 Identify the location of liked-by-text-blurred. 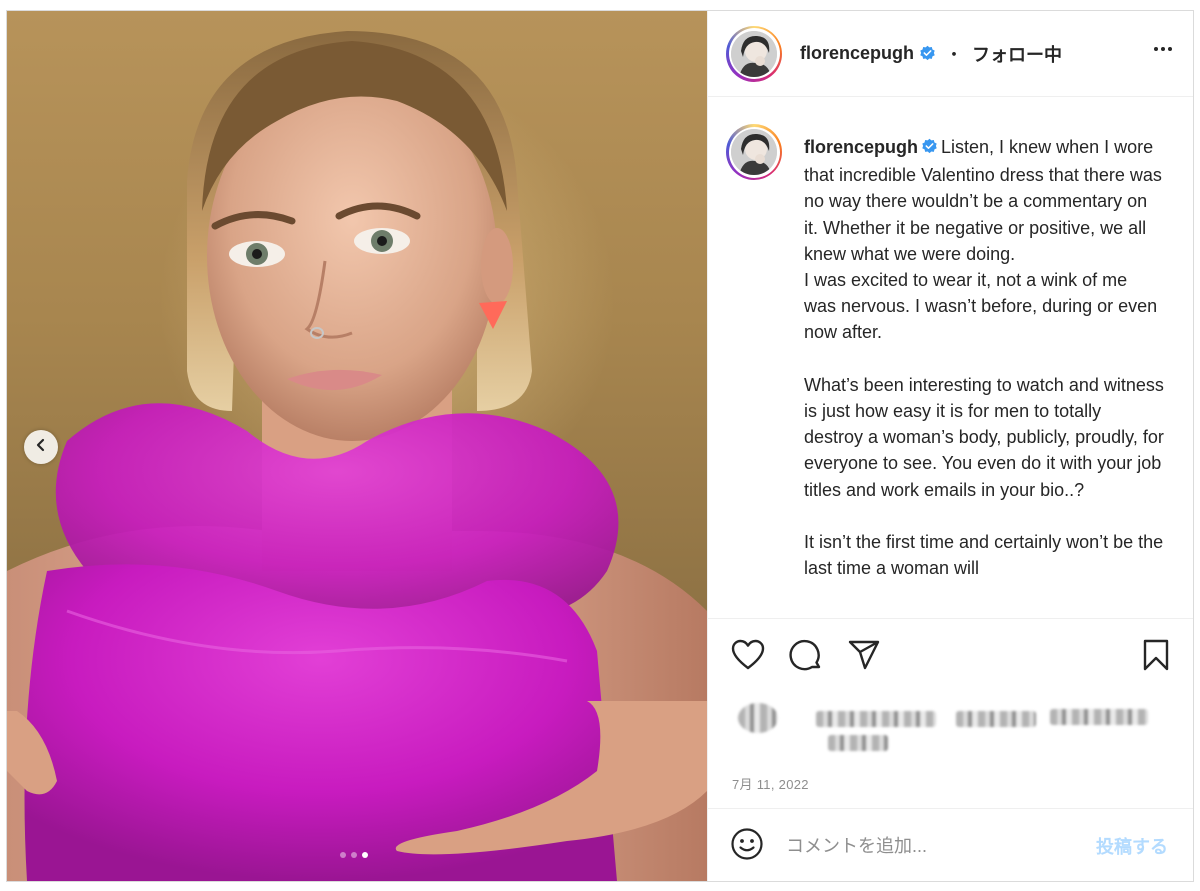
(942, 731).